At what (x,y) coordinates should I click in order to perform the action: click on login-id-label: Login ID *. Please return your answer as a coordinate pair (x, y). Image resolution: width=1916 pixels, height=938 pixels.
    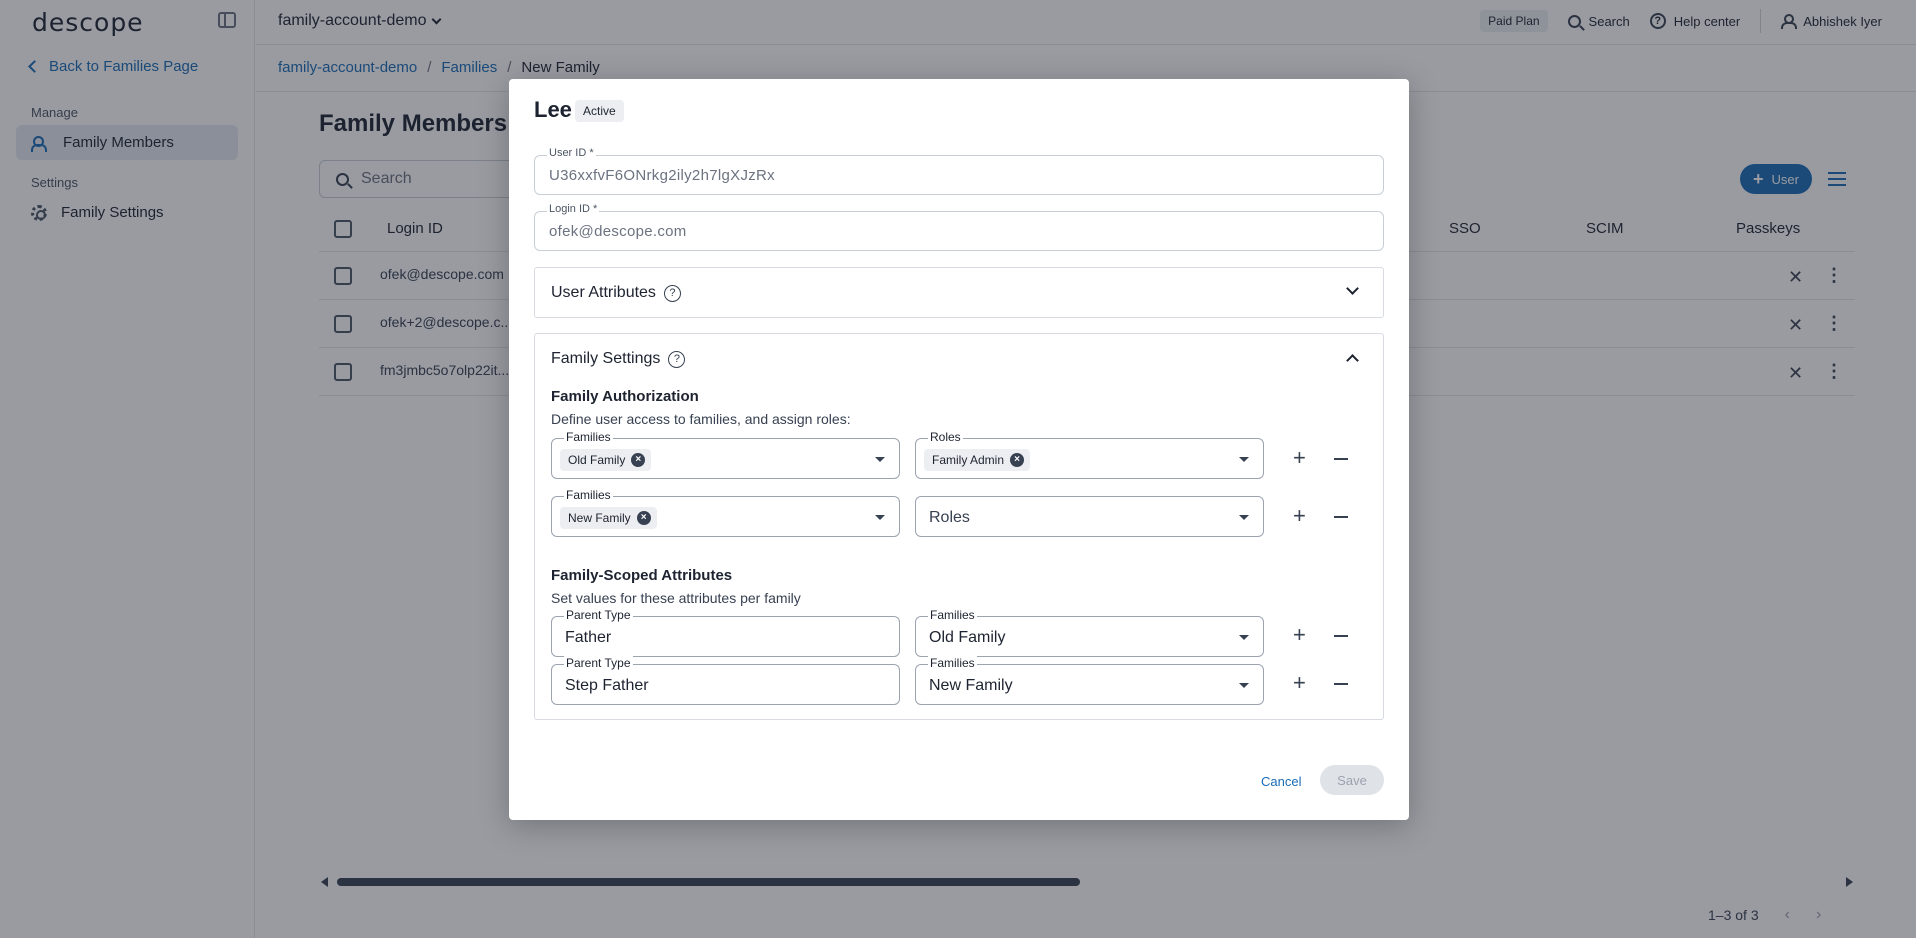
    Looking at the image, I should click on (573, 209).